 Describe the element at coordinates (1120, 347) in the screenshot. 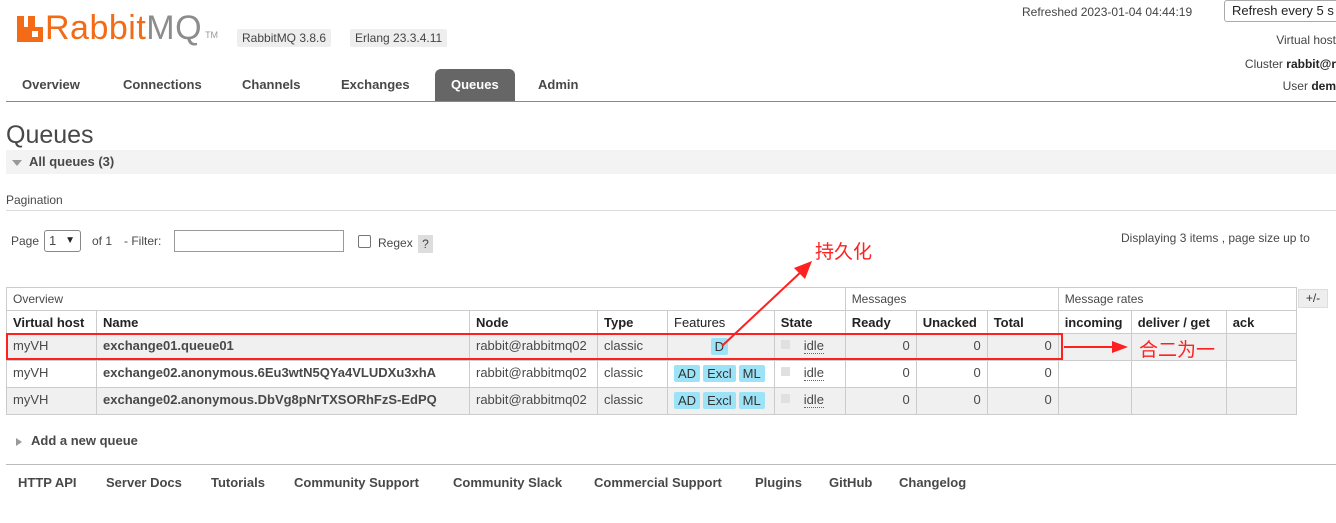

I see `arrow-head-merge` at that location.